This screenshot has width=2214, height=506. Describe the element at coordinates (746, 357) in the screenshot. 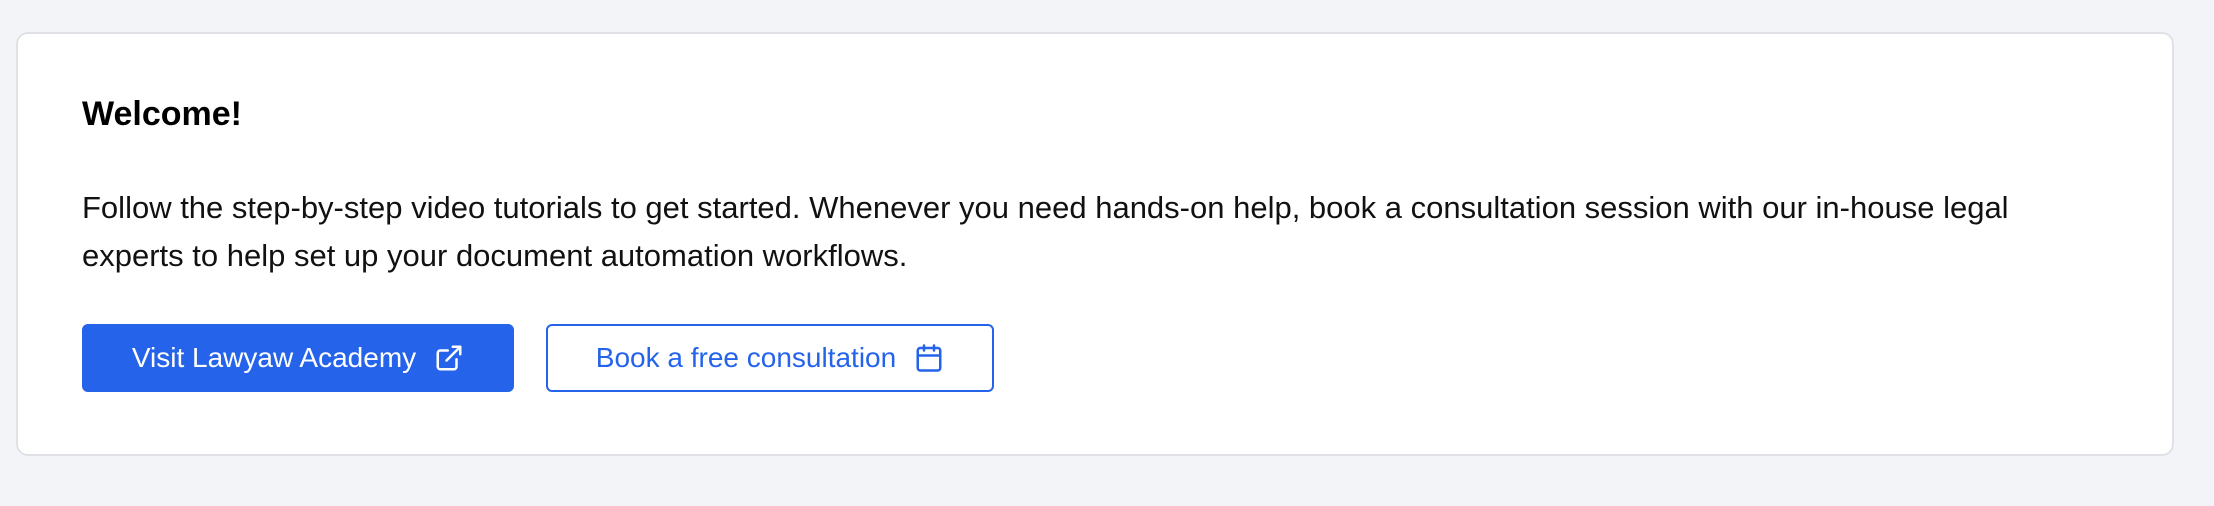

I see `book-consultation-label: Book a free consultation` at that location.